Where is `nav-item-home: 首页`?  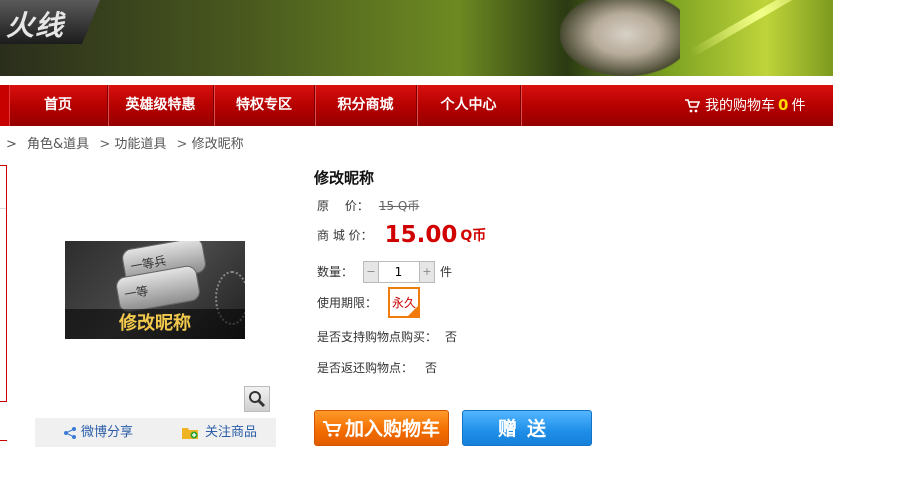 nav-item-home: 首页 is located at coordinates (58, 105).